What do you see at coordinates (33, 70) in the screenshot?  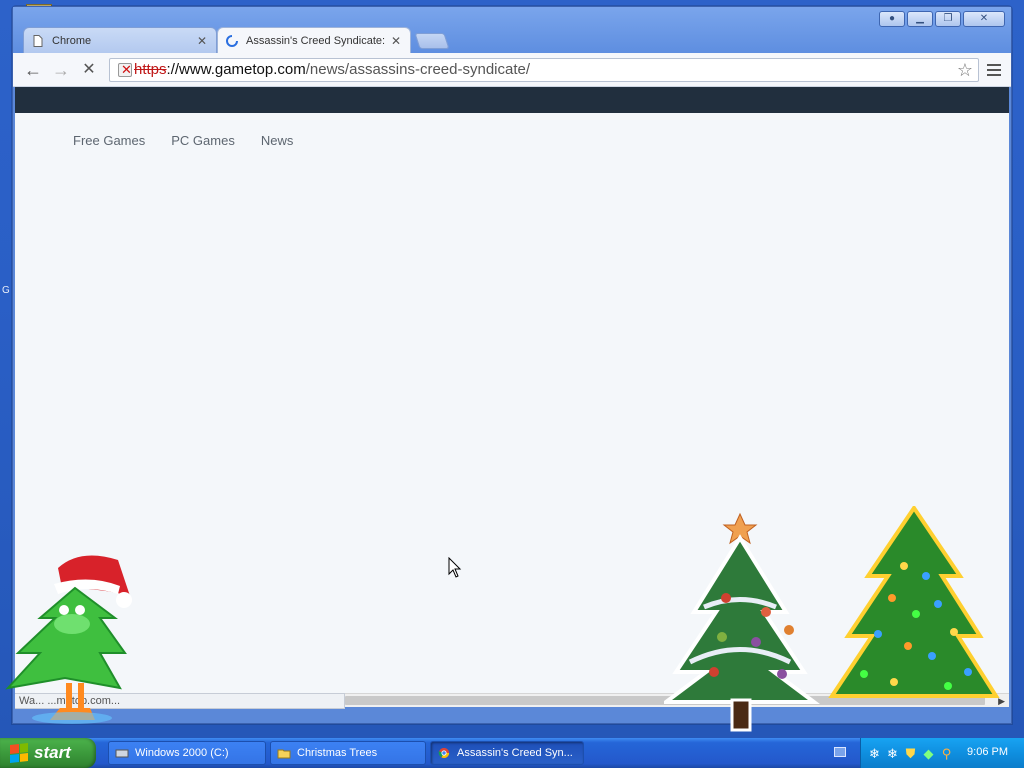 I see `back-icon: ←` at bounding box center [33, 70].